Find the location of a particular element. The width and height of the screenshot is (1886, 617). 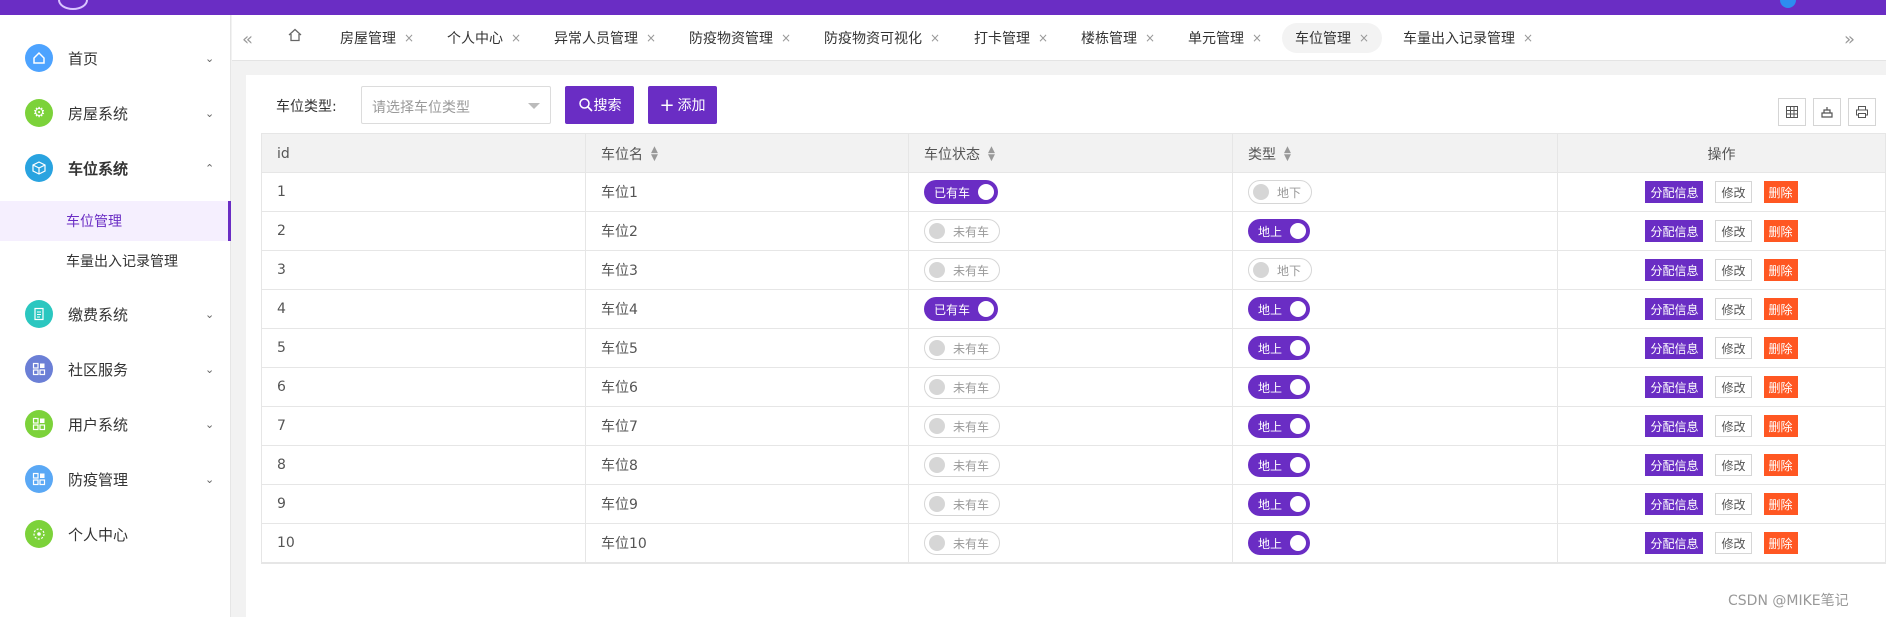

tab-profile: 个人中心 × is located at coordinates (484, 38).